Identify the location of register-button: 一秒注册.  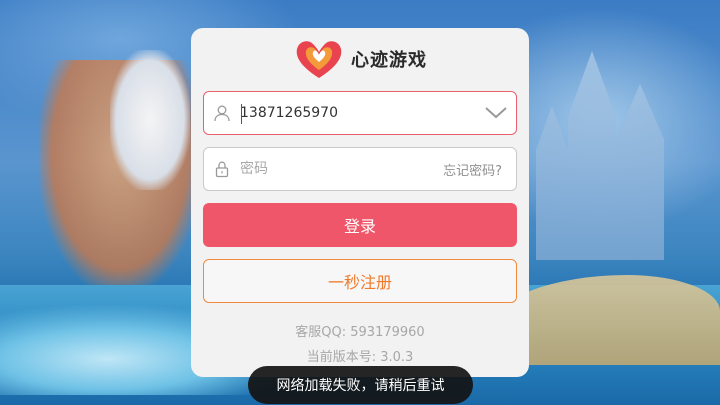
(360, 281).